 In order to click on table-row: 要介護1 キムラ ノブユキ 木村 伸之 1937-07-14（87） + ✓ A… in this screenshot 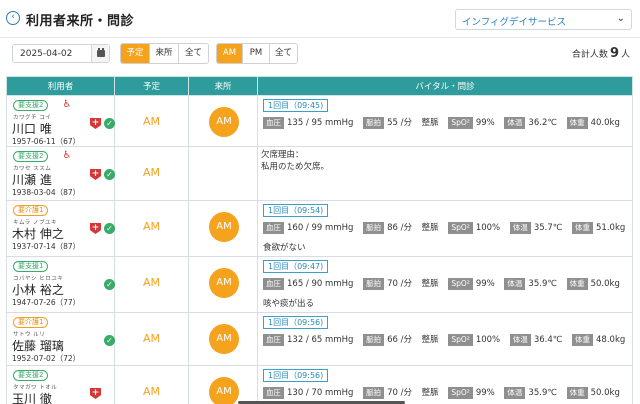, I will do `click(319, 228)`.